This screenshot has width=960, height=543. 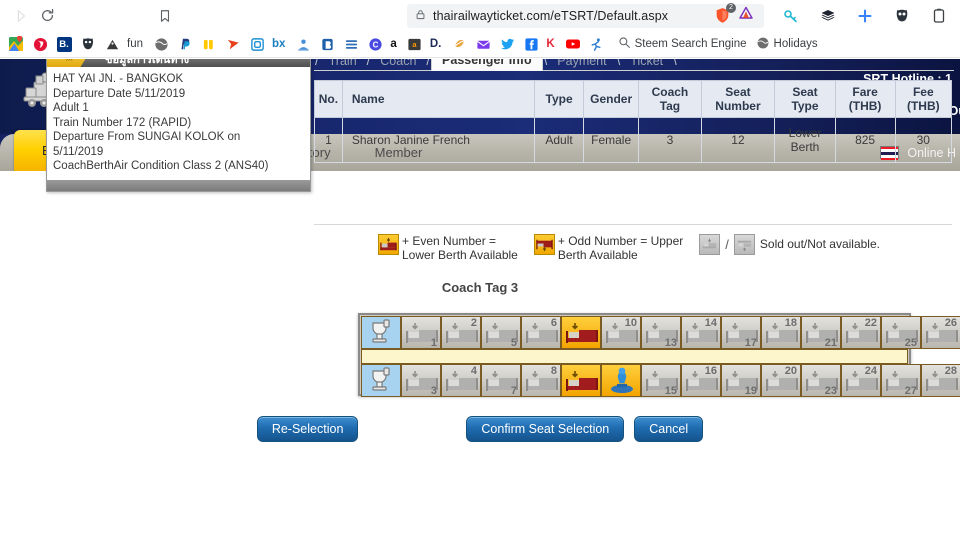 I want to click on legend-upper-line2: Berth Available, so click(x=597, y=255).